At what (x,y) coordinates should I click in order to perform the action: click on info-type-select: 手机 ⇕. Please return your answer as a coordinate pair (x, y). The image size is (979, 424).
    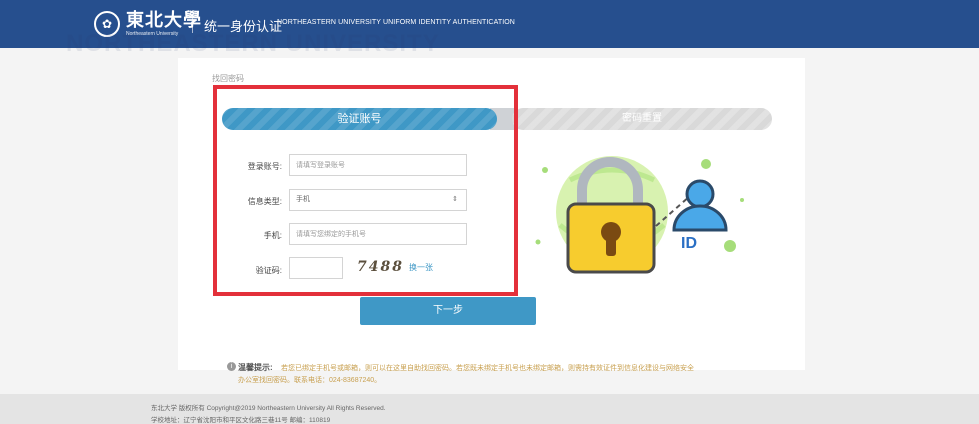
    Looking at the image, I should click on (378, 200).